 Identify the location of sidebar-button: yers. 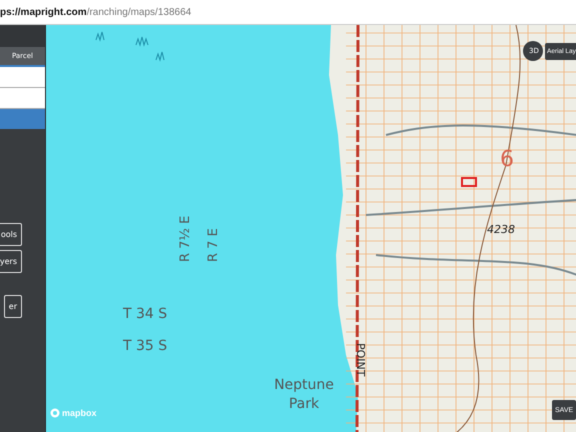
(11, 261).